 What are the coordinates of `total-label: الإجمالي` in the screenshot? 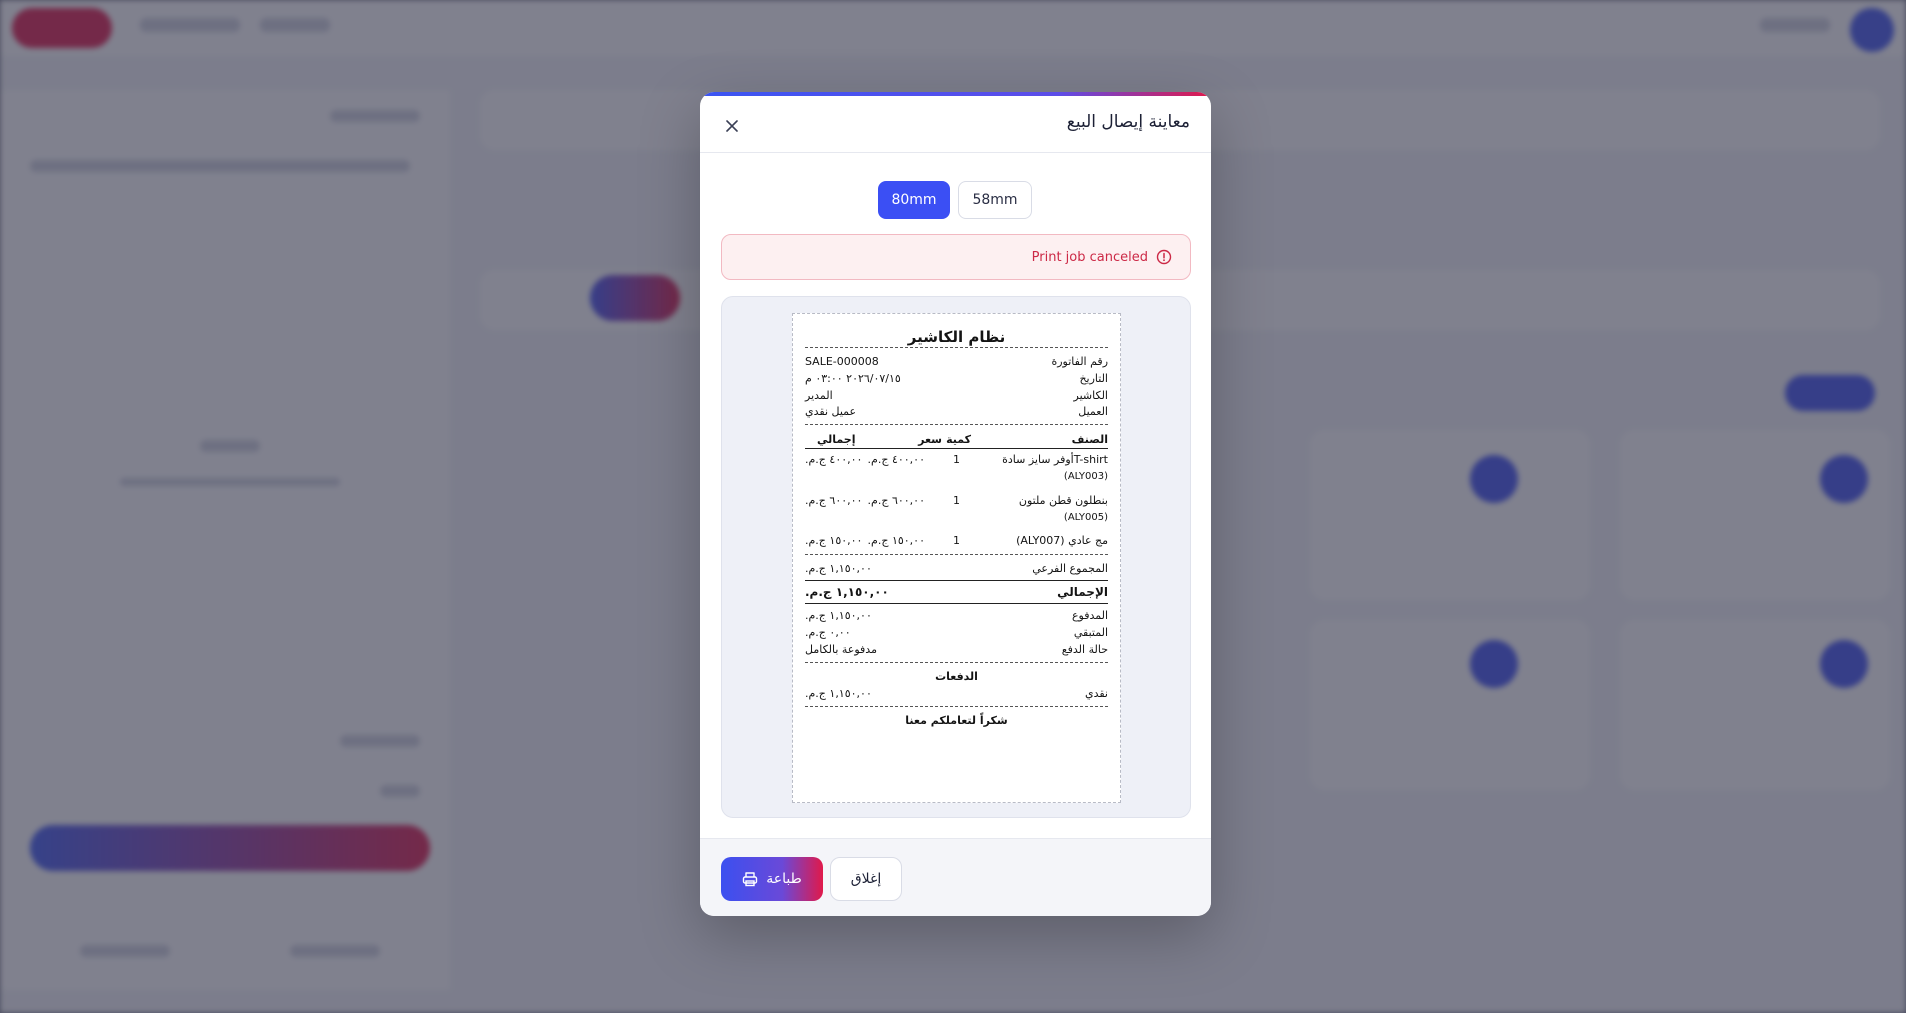 It's located at (1082, 592).